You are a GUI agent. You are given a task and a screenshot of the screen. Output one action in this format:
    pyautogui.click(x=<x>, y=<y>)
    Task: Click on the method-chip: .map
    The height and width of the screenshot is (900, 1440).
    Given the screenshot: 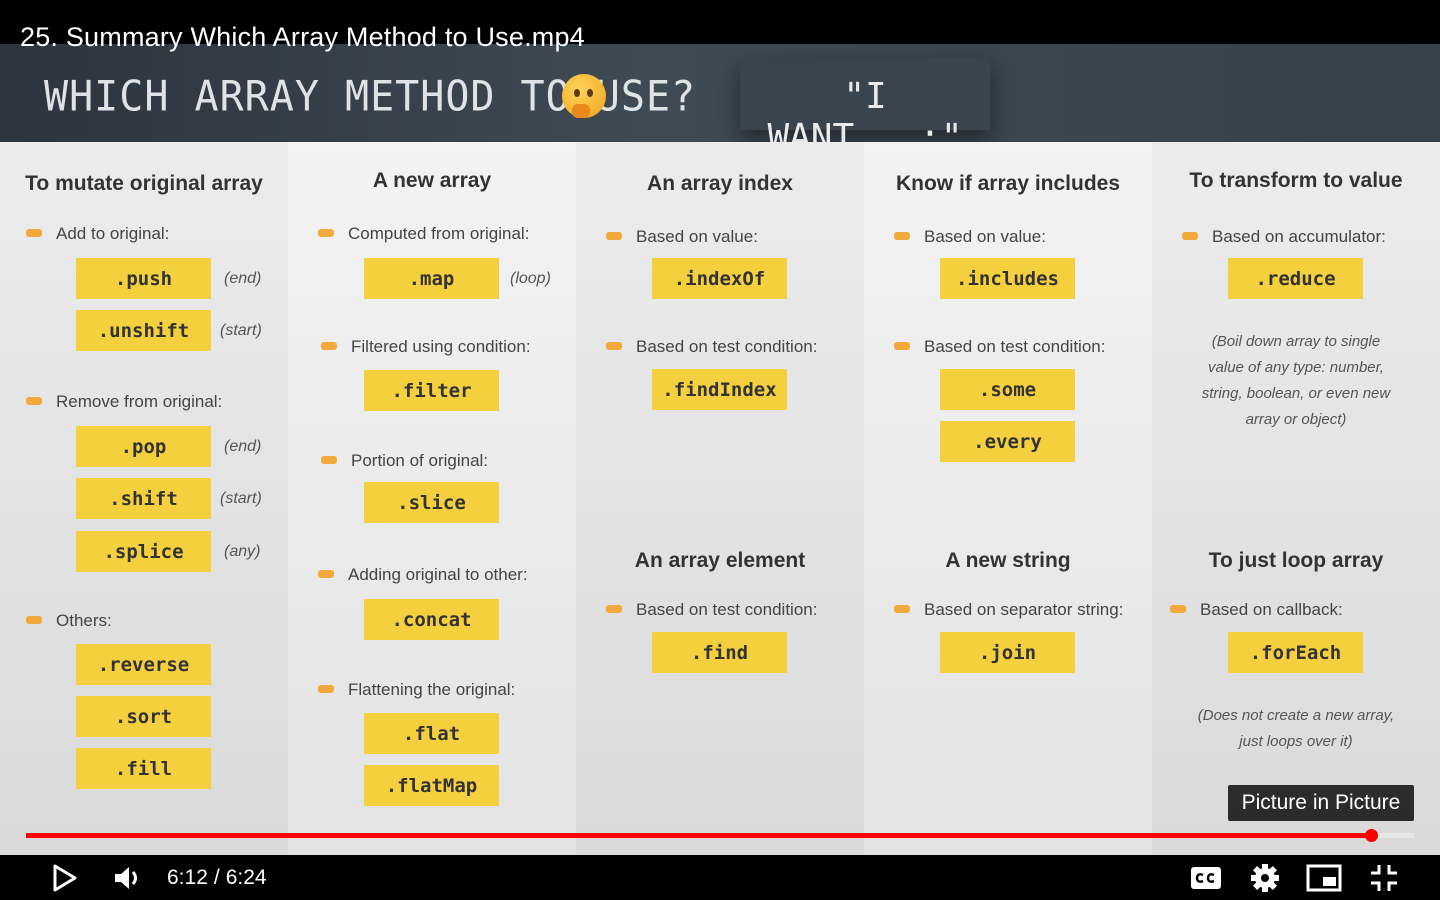 What is the action you would take?
    pyautogui.click(x=431, y=278)
    